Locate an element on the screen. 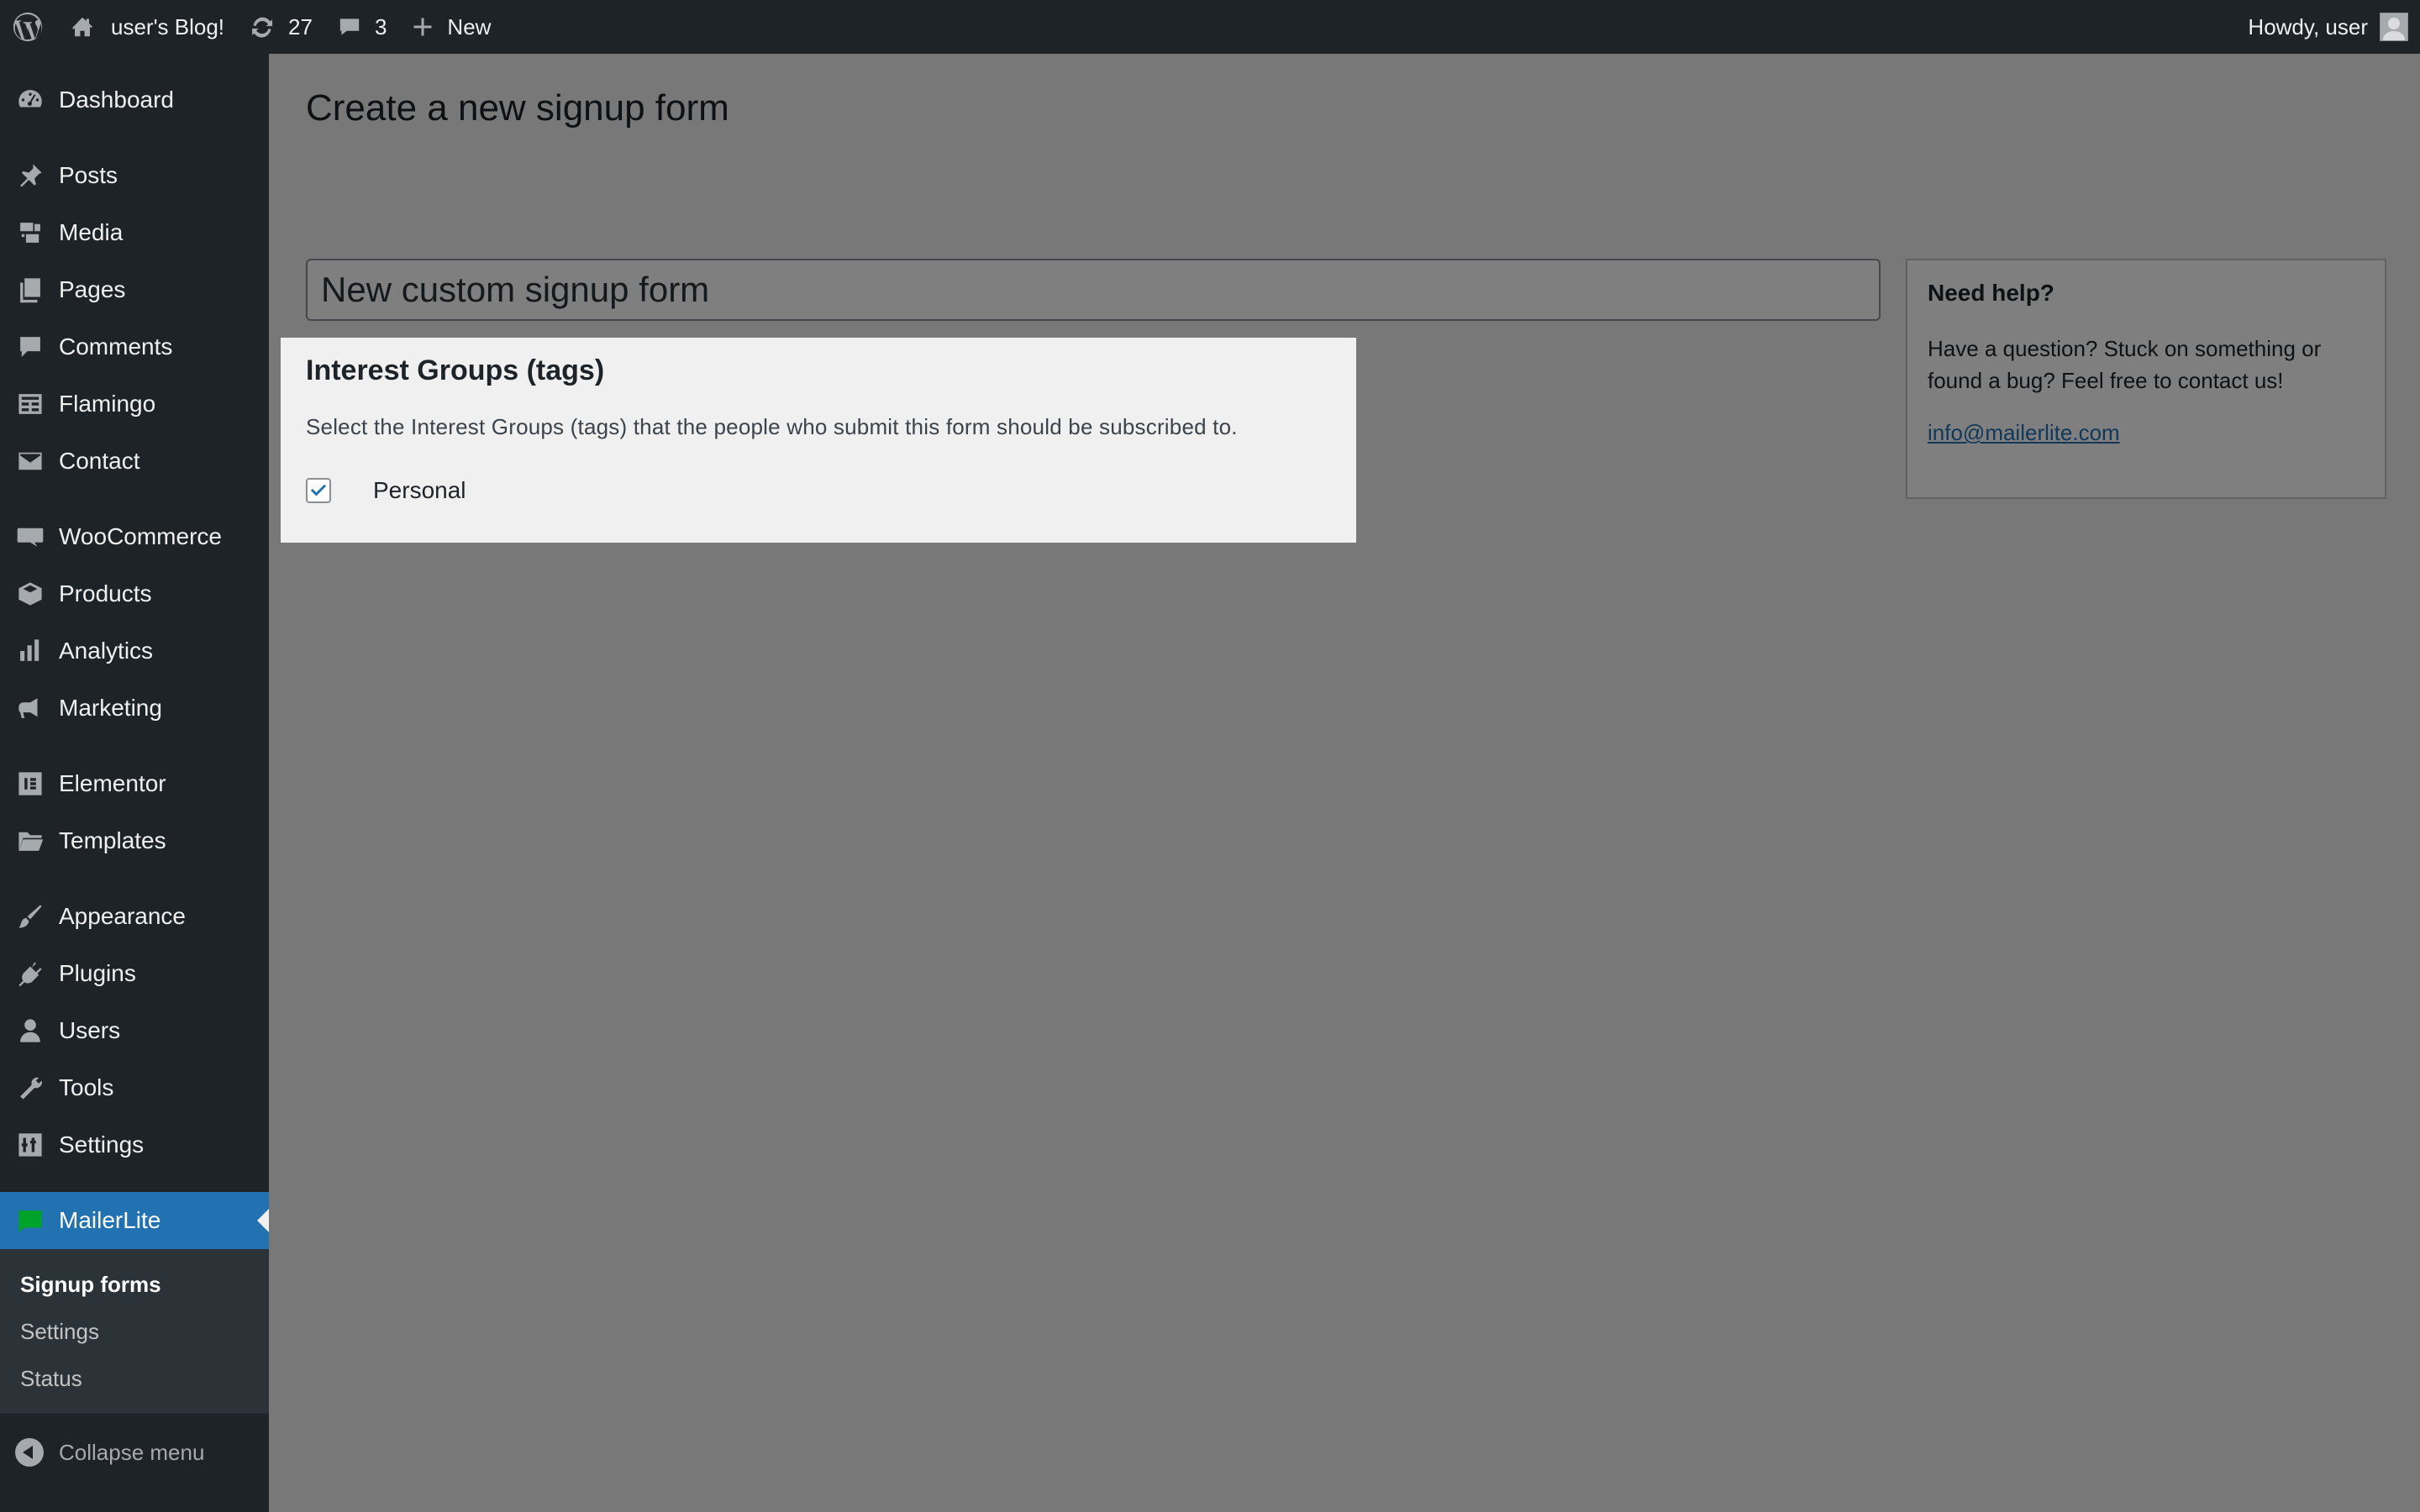 This screenshot has width=2420, height=1512. sidebar-item-label: Appearance is located at coordinates (123, 916).